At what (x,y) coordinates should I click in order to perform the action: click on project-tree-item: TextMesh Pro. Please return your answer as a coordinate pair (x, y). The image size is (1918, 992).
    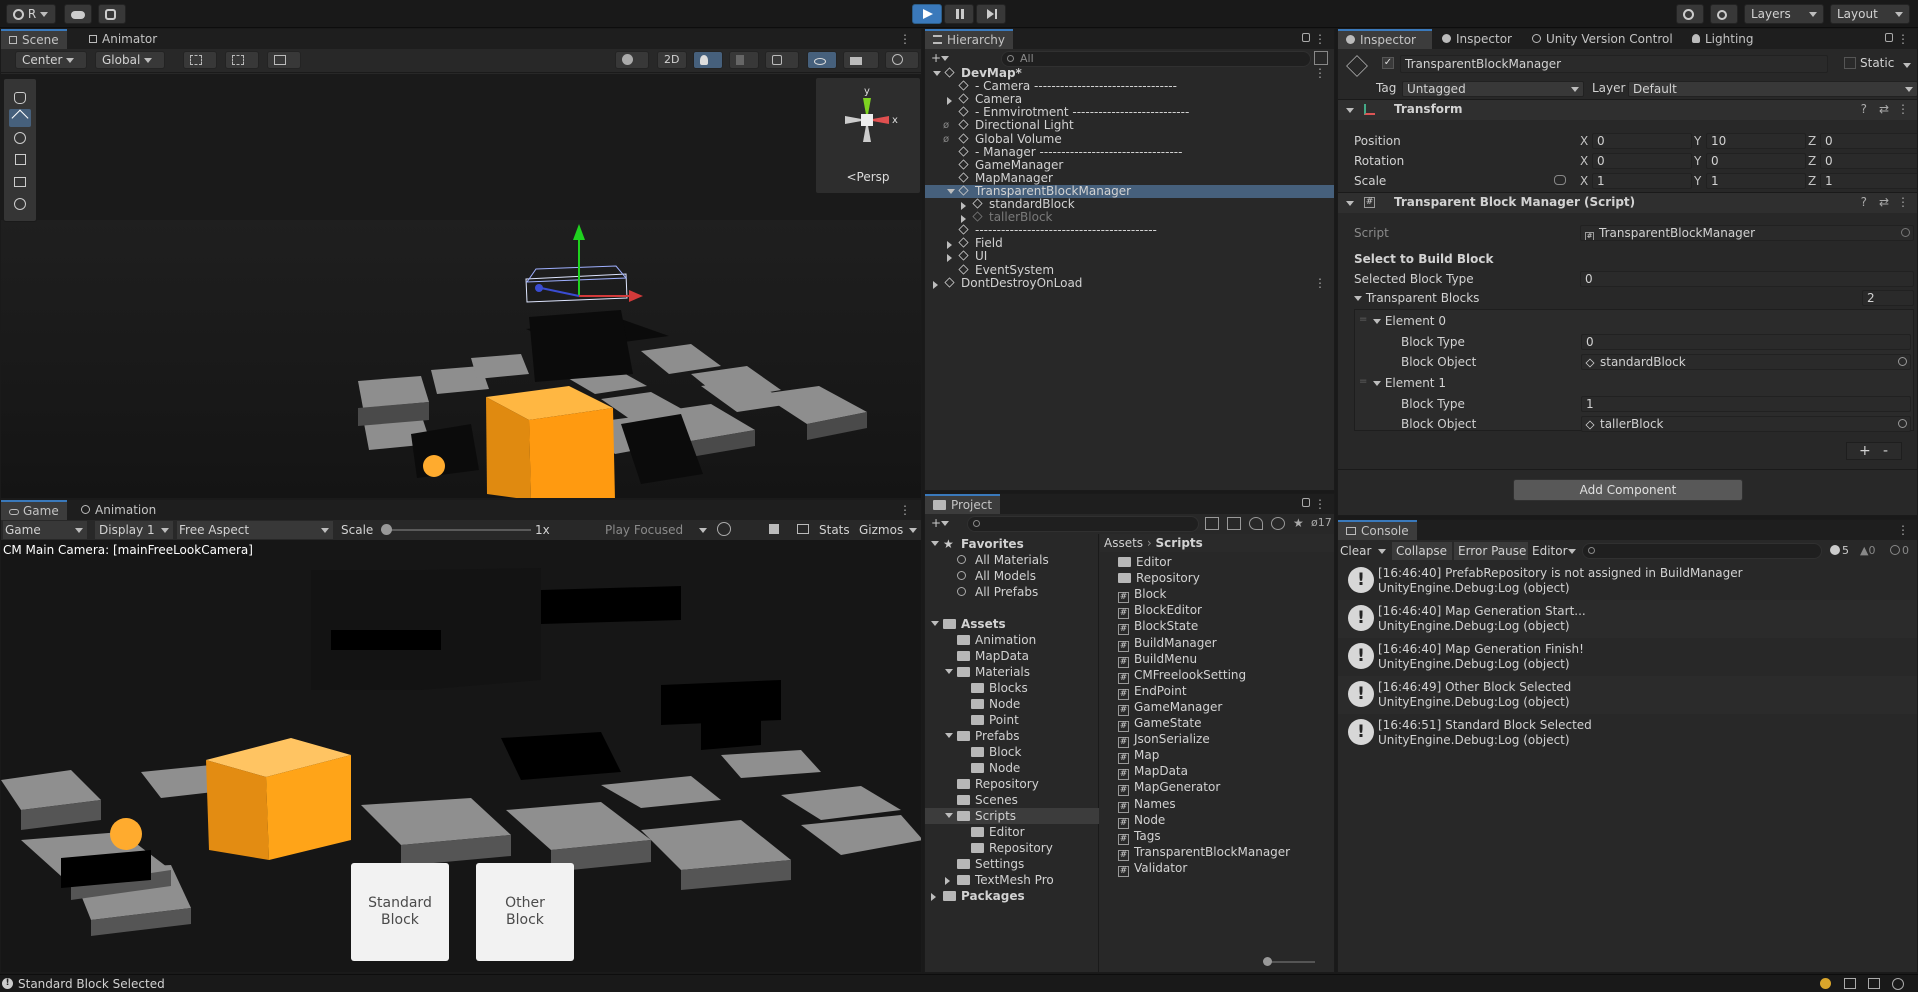
    Looking at the image, I should click on (1012, 880).